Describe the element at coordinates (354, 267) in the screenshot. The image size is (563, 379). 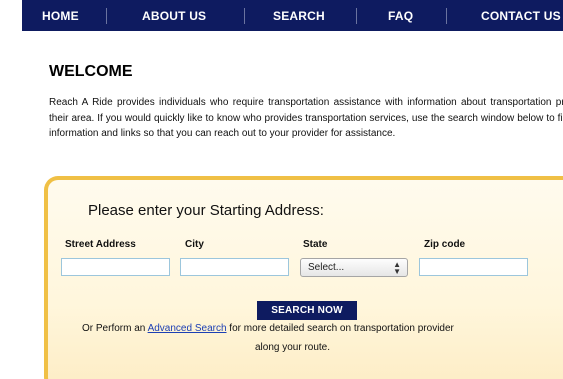
I see `state-select: Select... ▲ ▼` at that location.